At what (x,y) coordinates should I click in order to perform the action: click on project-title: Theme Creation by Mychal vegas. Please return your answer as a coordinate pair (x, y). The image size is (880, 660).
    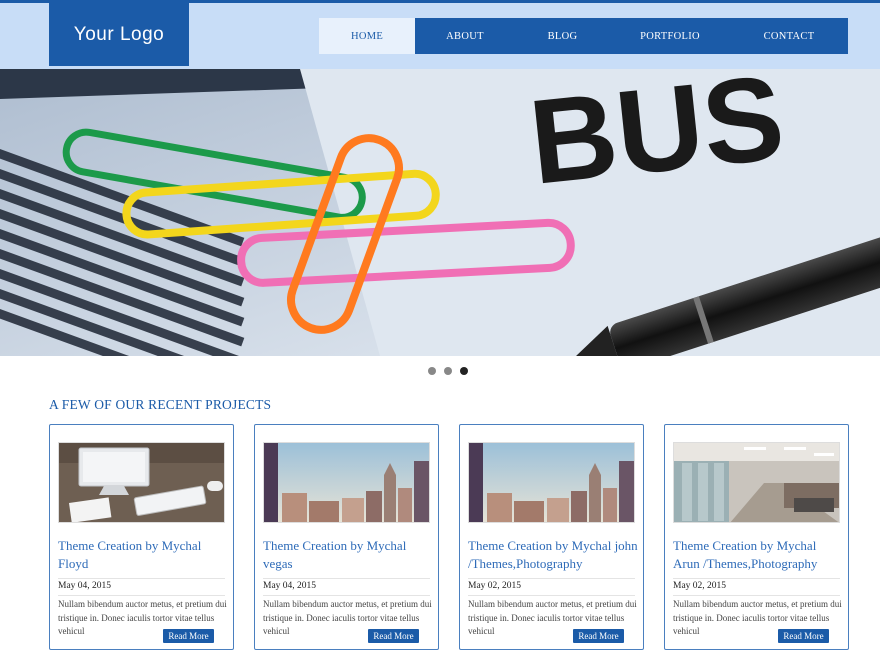
    Looking at the image, I should click on (348, 555).